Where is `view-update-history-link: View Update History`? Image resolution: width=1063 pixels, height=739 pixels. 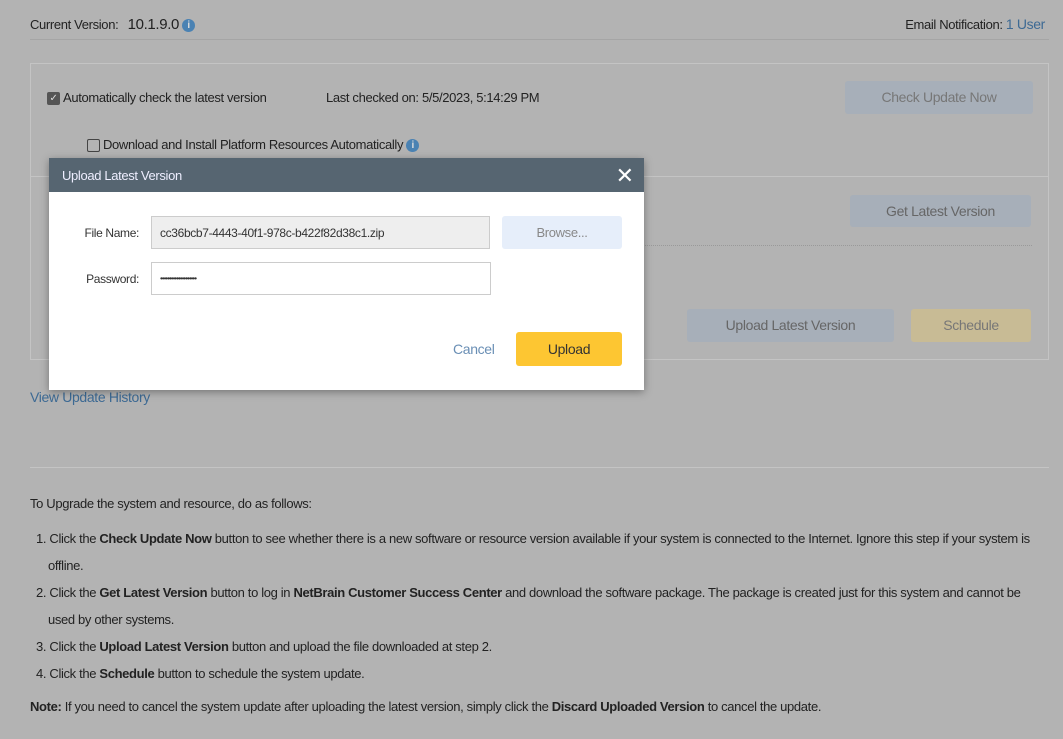
view-update-history-link: View Update History is located at coordinates (90, 397).